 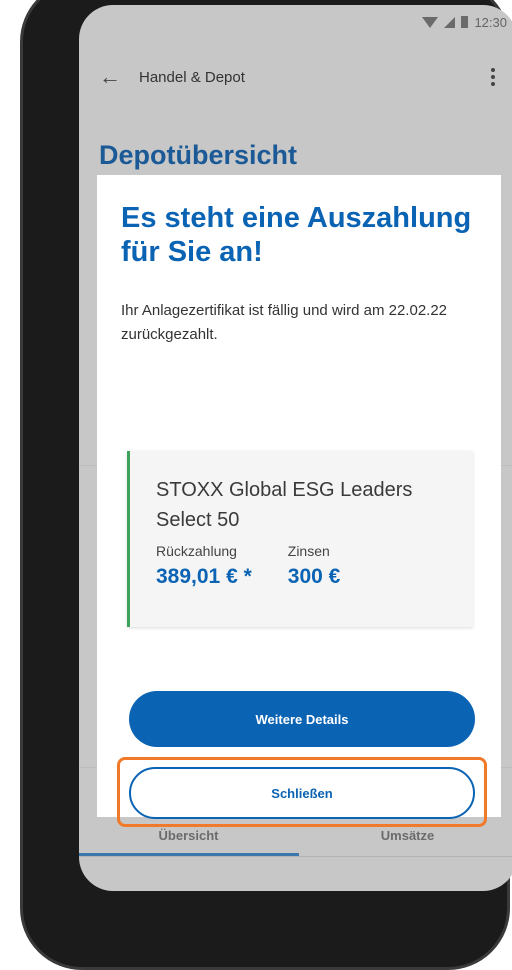 I want to click on interest-value: 300 €, so click(x=314, y=576).